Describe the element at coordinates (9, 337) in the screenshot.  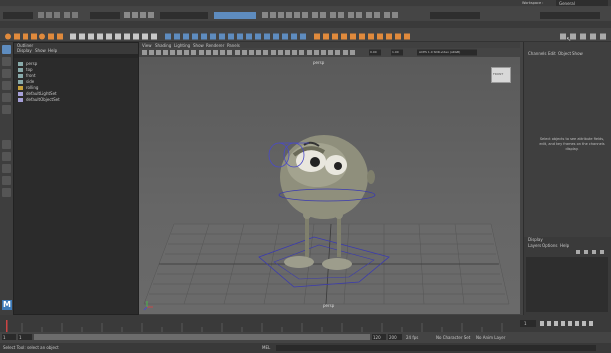
I see `start-time-field: 1` at that location.